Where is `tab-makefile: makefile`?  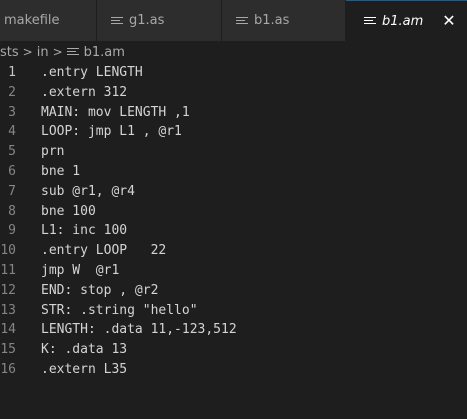 tab-makefile: makefile is located at coordinates (48, 20).